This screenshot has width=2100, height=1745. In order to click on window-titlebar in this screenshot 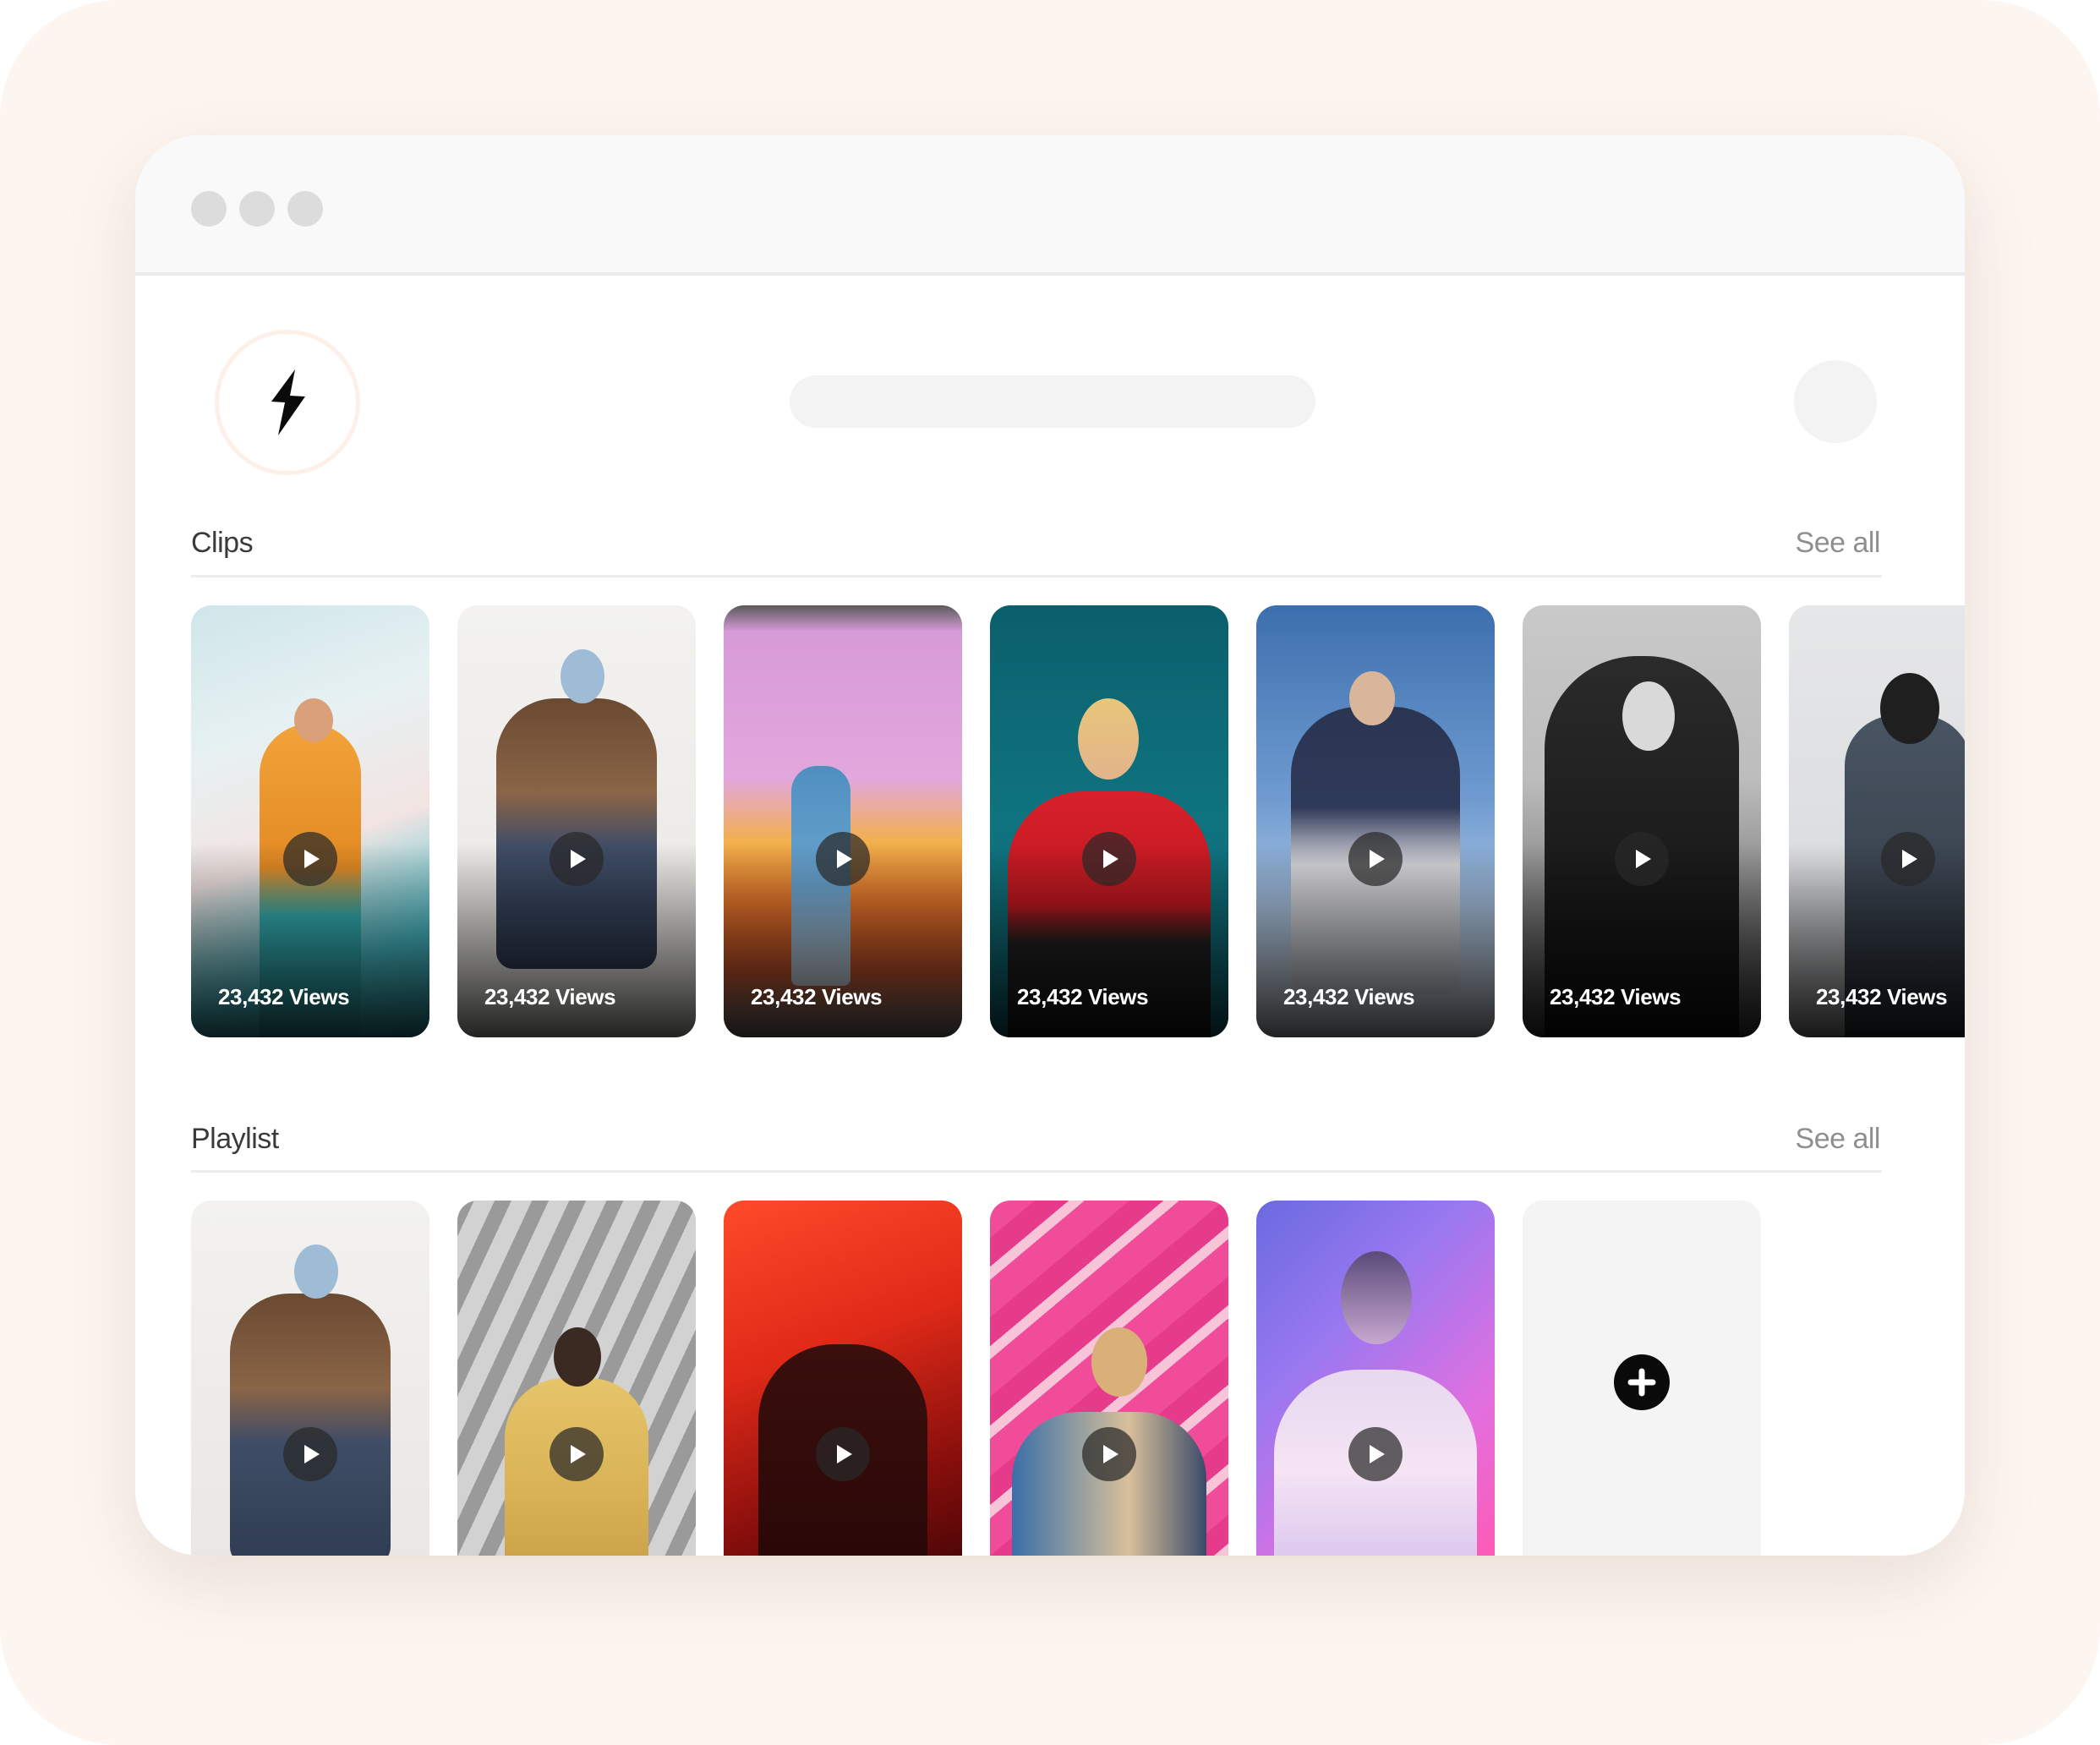, I will do `click(1050, 205)`.